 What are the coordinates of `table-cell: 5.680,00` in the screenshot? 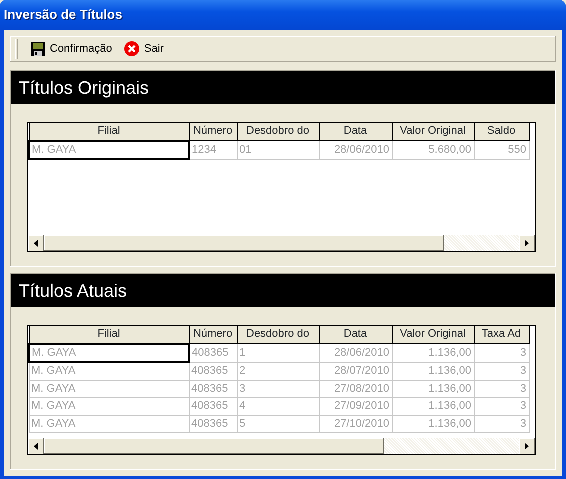 It's located at (433, 149).